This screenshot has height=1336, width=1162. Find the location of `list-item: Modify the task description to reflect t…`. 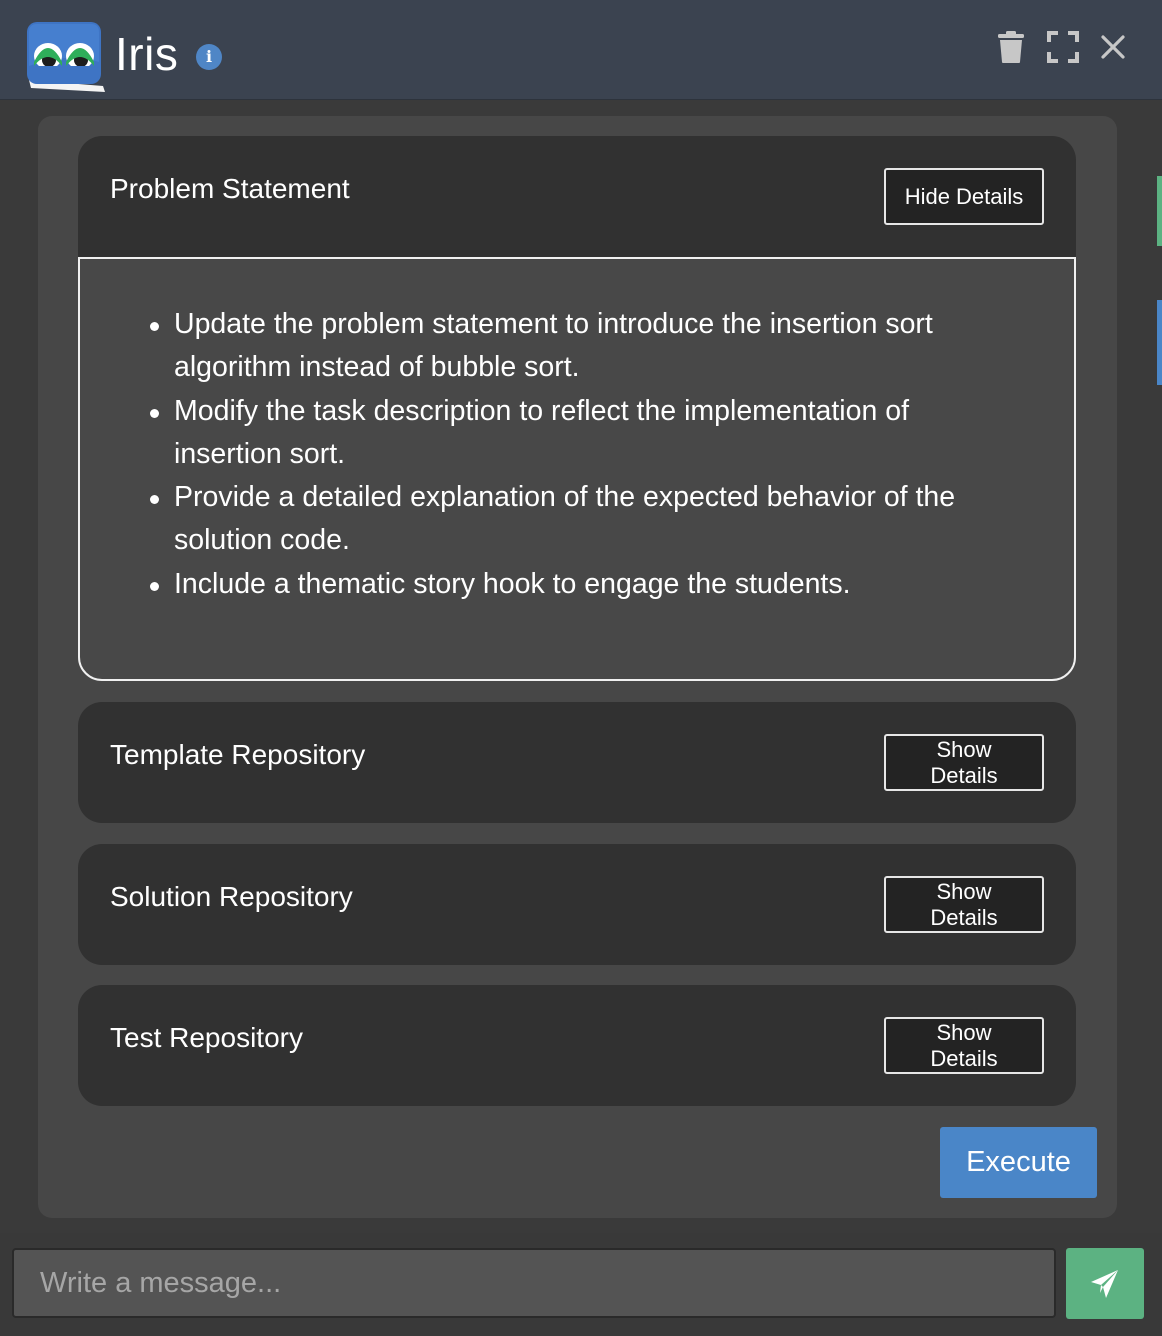

list-item: Modify the task description to reflect t… is located at coordinates (580, 433).